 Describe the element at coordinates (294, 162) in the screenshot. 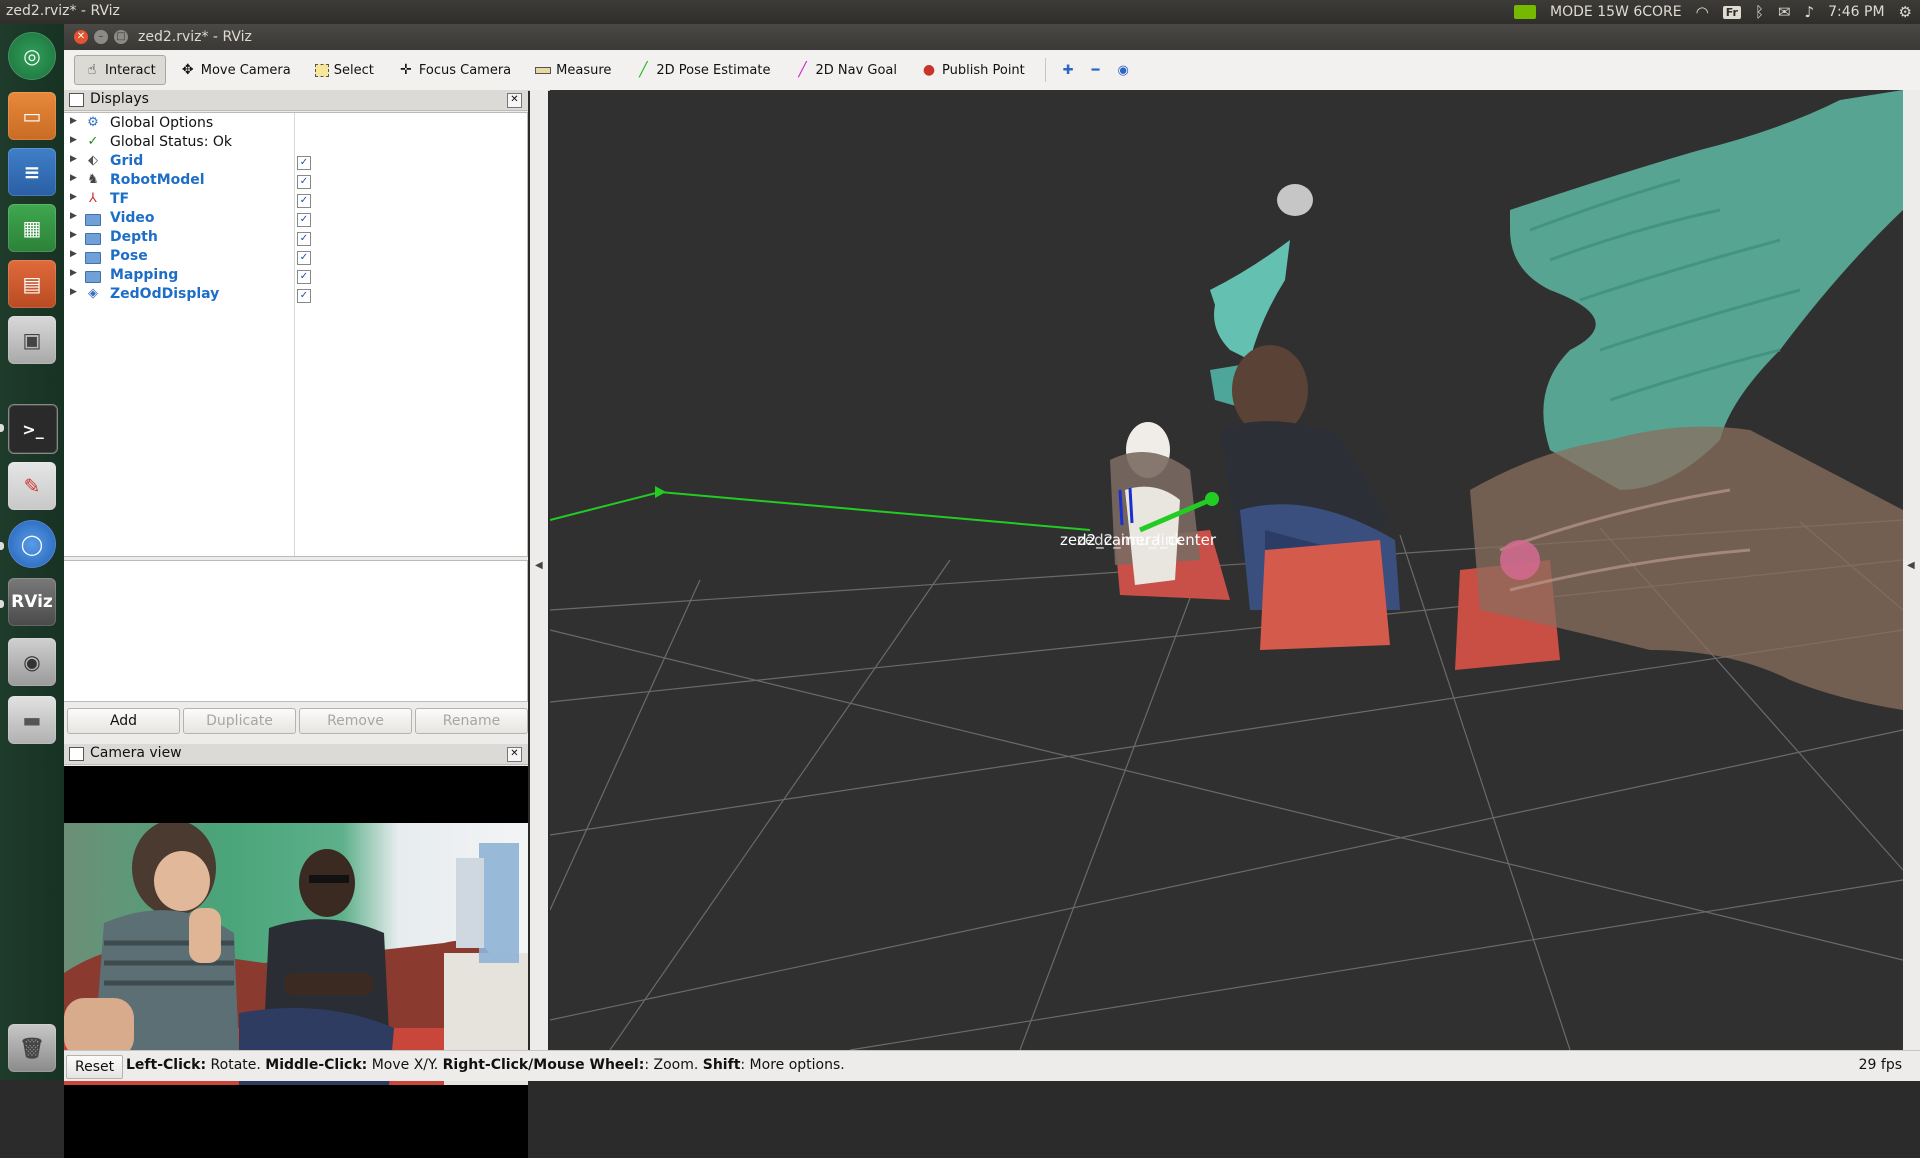

I see `tree-row-grid: ▶ ⬖ Grid ✓` at that location.